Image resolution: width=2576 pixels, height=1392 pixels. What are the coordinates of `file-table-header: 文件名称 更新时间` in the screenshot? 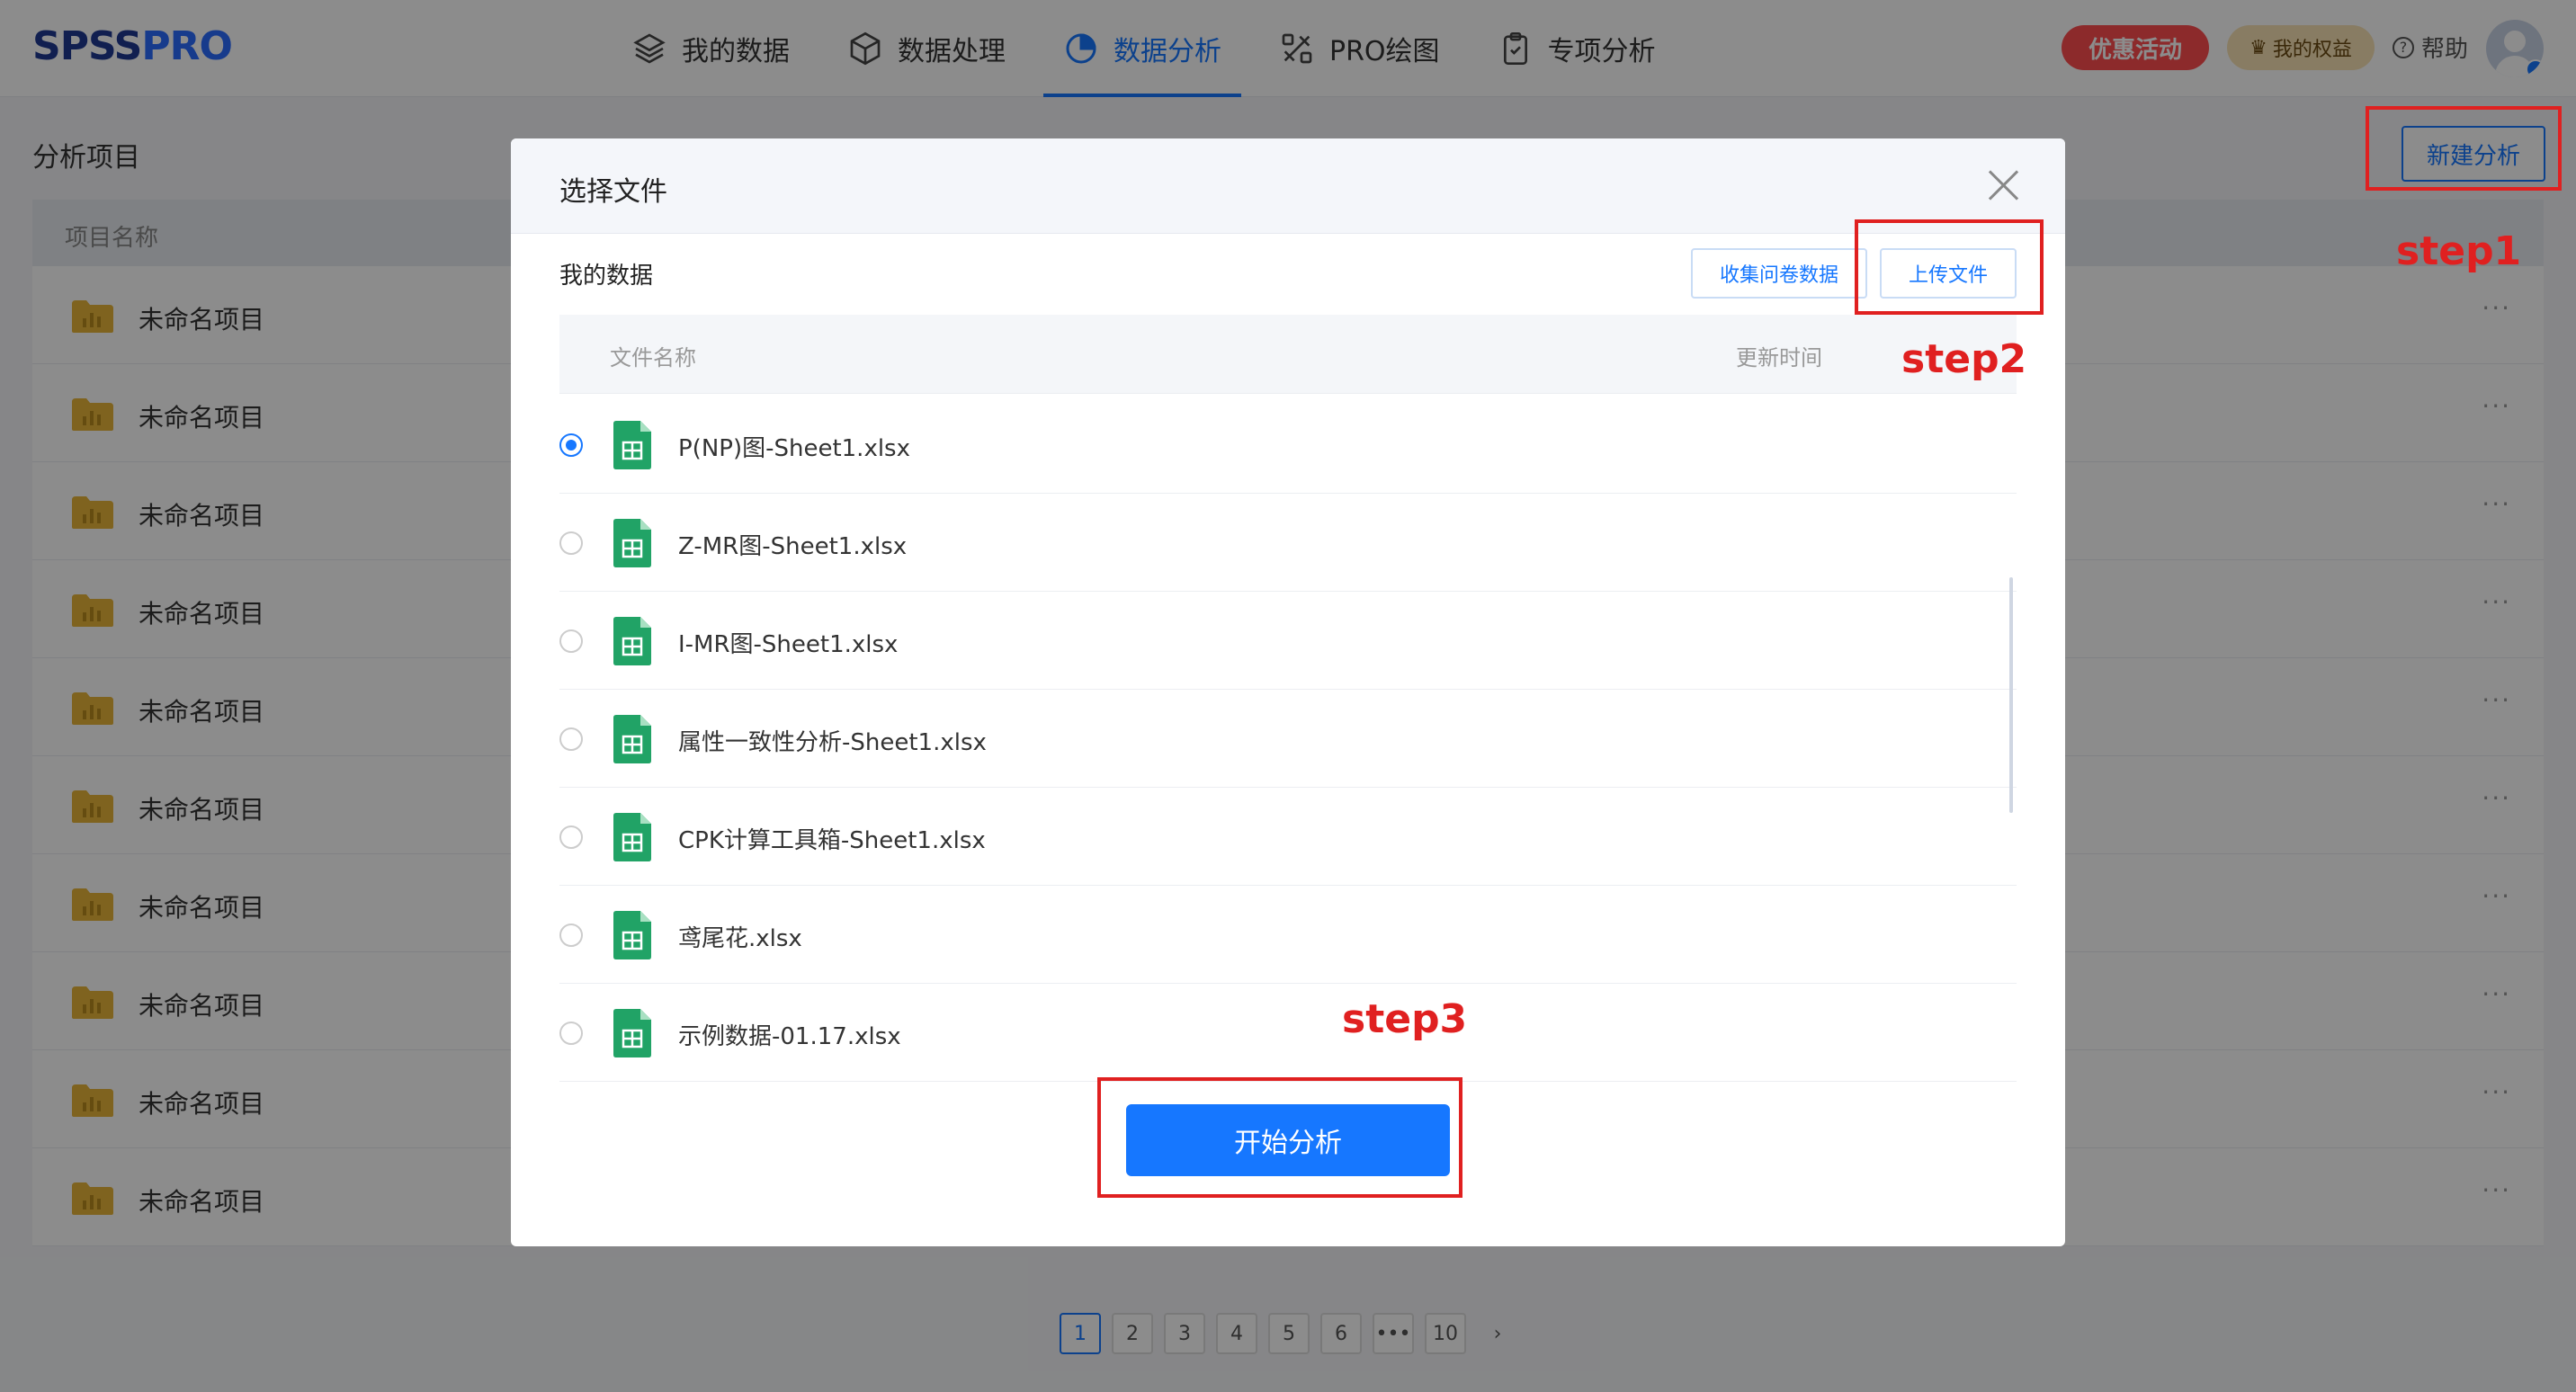 It's located at (1288, 354).